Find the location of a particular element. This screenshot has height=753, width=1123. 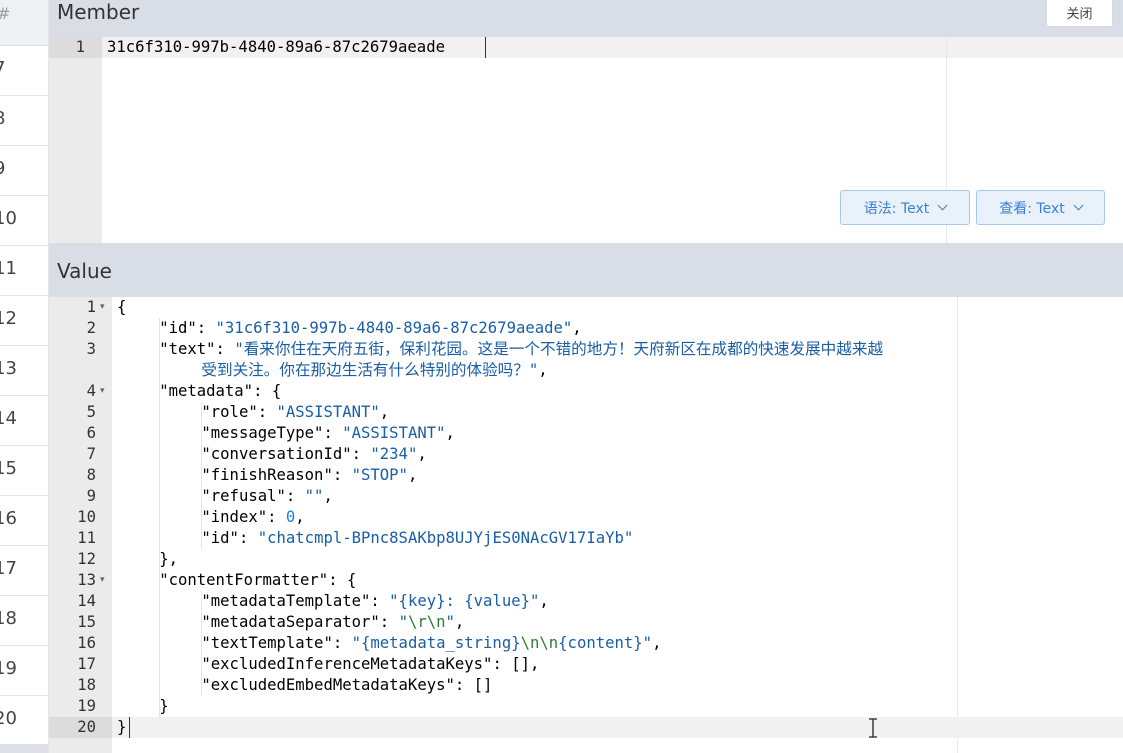

code-line: "metadata": { is located at coordinates (586, 391).